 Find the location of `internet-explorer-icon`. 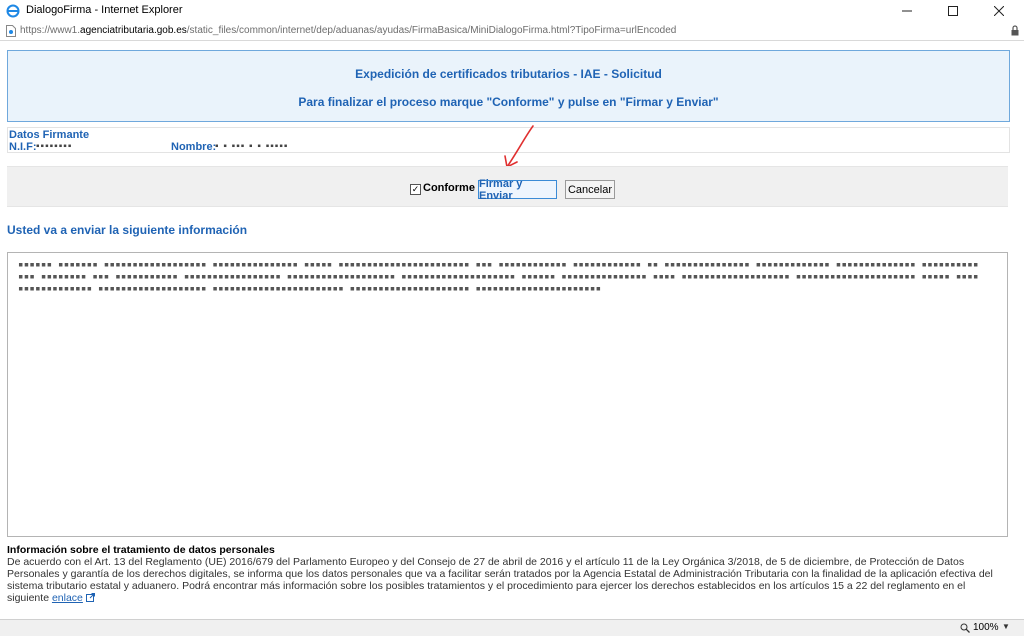

internet-explorer-icon is located at coordinates (13, 11).